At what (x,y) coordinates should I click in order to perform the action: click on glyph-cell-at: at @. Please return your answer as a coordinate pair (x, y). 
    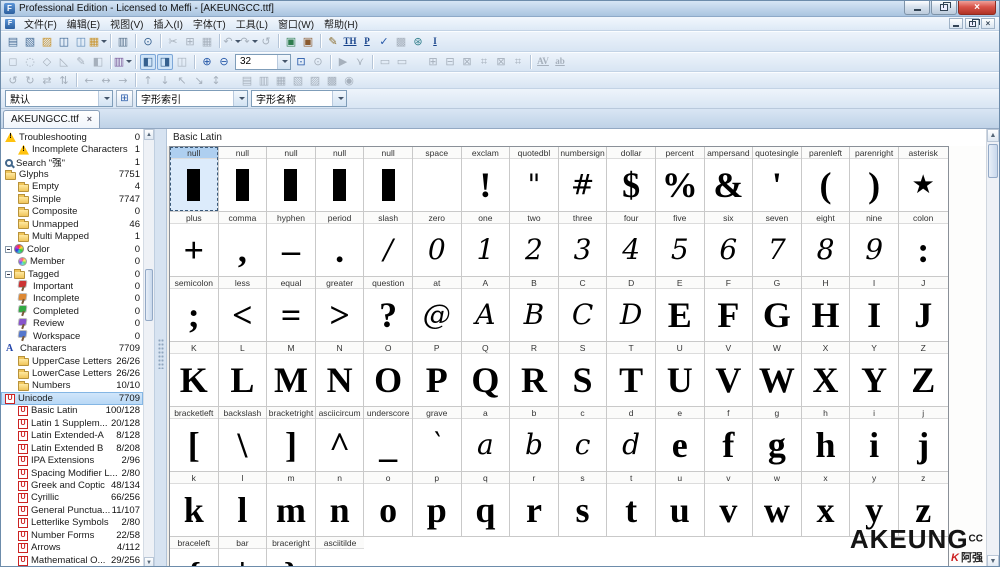
    Looking at the image, I should click on (437, 309).